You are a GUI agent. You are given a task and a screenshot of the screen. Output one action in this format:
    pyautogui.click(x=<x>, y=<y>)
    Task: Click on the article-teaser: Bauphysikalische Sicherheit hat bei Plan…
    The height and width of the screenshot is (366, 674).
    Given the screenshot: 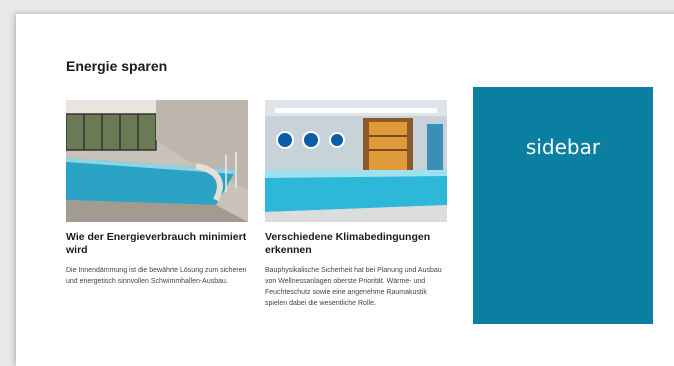 What is the action you would take?
    pyautogui.click(x=353, y=287)
    